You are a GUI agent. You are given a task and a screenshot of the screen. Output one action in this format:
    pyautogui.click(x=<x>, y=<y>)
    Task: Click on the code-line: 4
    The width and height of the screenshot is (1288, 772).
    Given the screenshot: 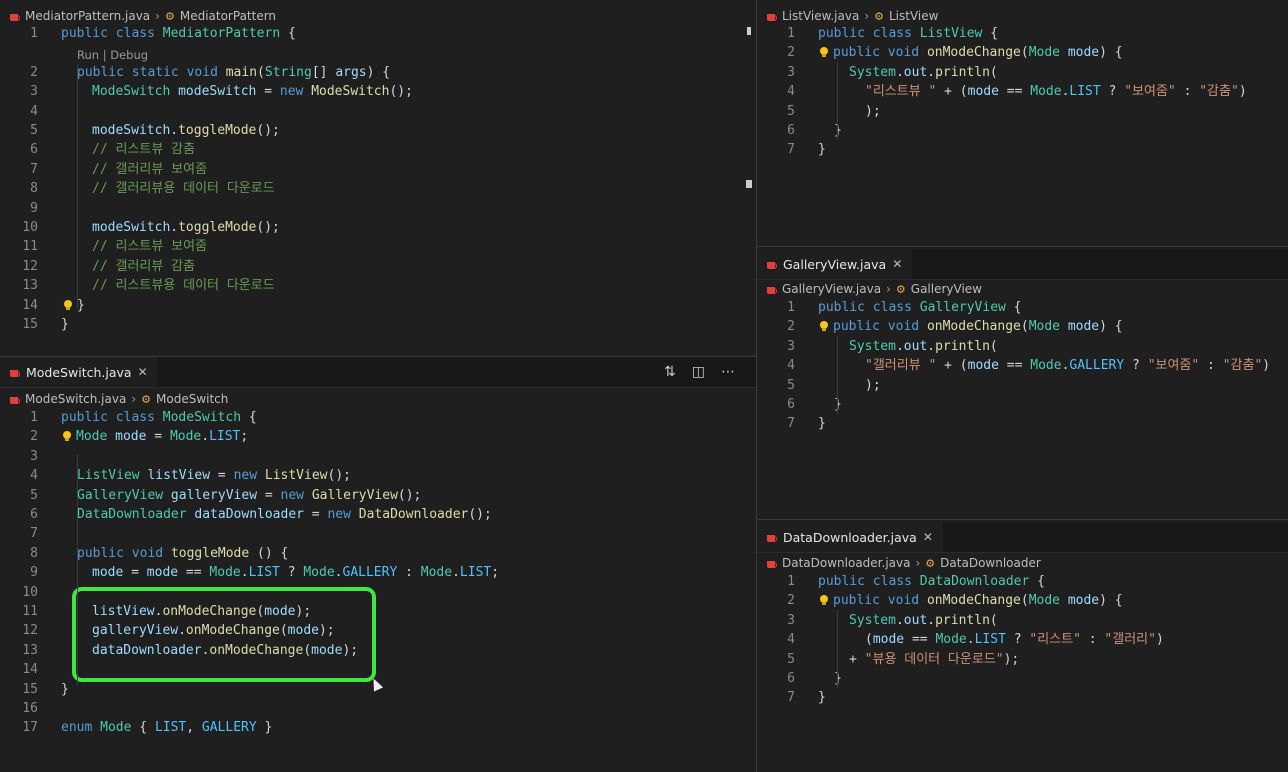 What is the action you would take?
    pyautogui.click(x=378, y=111)
    